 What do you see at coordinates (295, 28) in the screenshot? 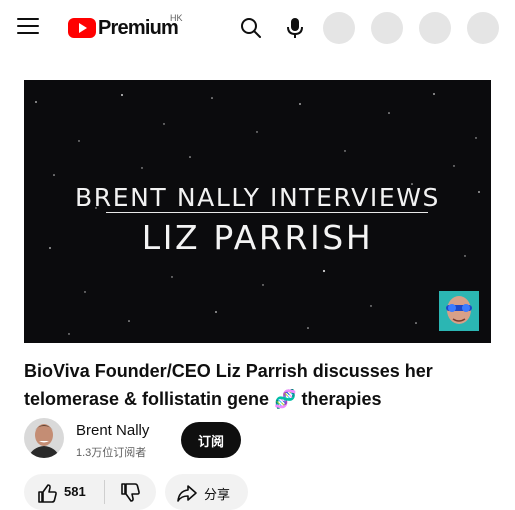
I see `mic-icon` at bounding box center [295, 28].